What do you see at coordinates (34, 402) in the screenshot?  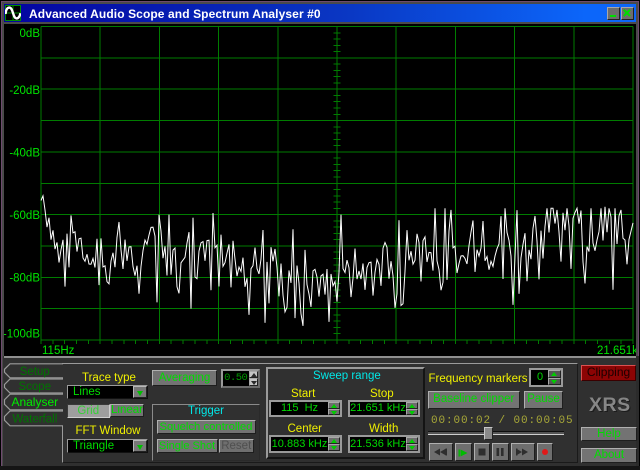 I see `svg-text: Analyser` at bounding box center [34, 402].